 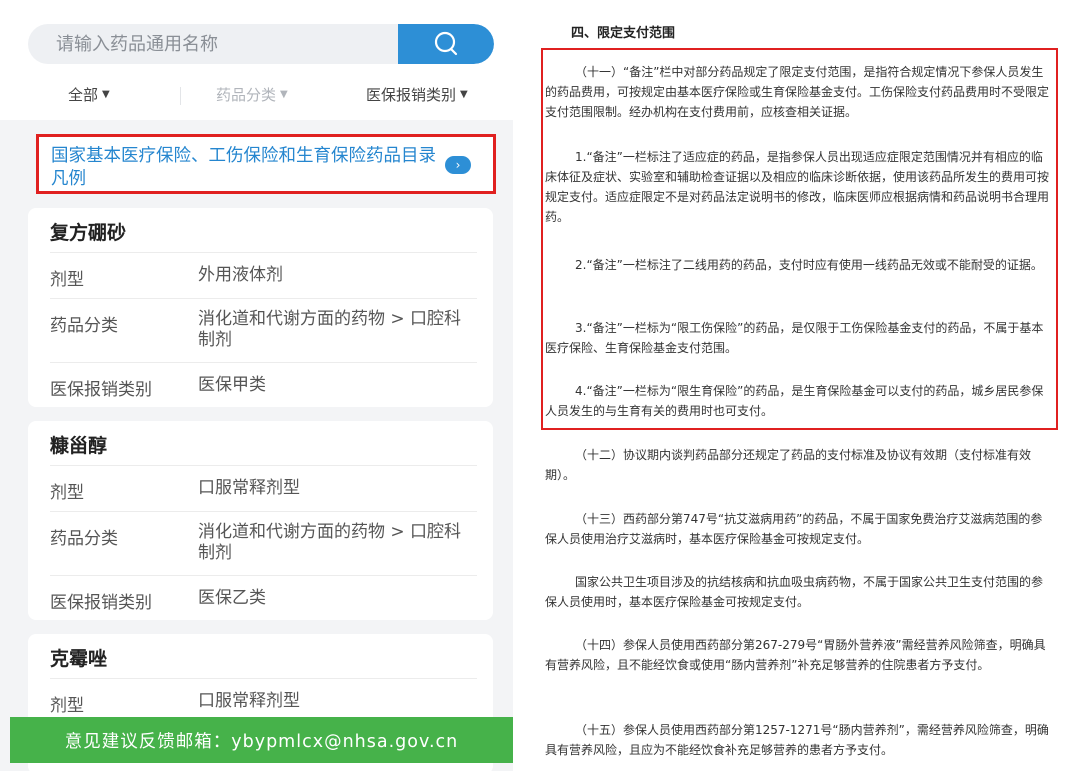 I want to click on filter-label: 全部, so click(x=83, y=95).